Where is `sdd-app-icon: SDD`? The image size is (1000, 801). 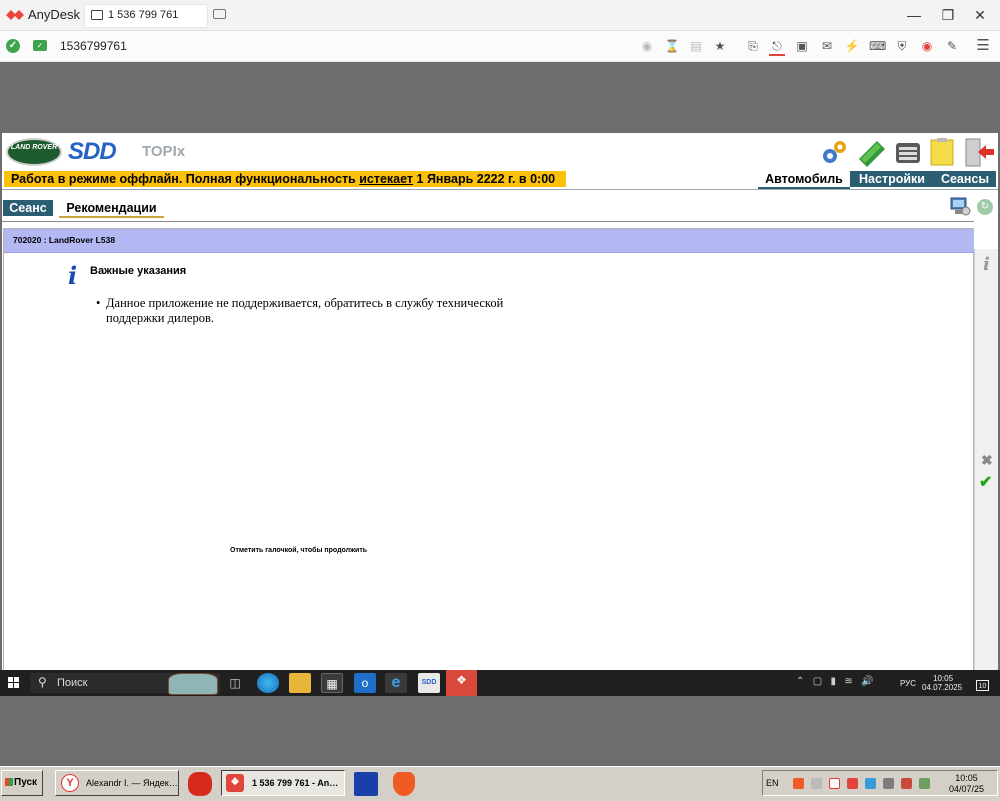 sdd-app-icon: SDD is located at coordinates (429, 683).